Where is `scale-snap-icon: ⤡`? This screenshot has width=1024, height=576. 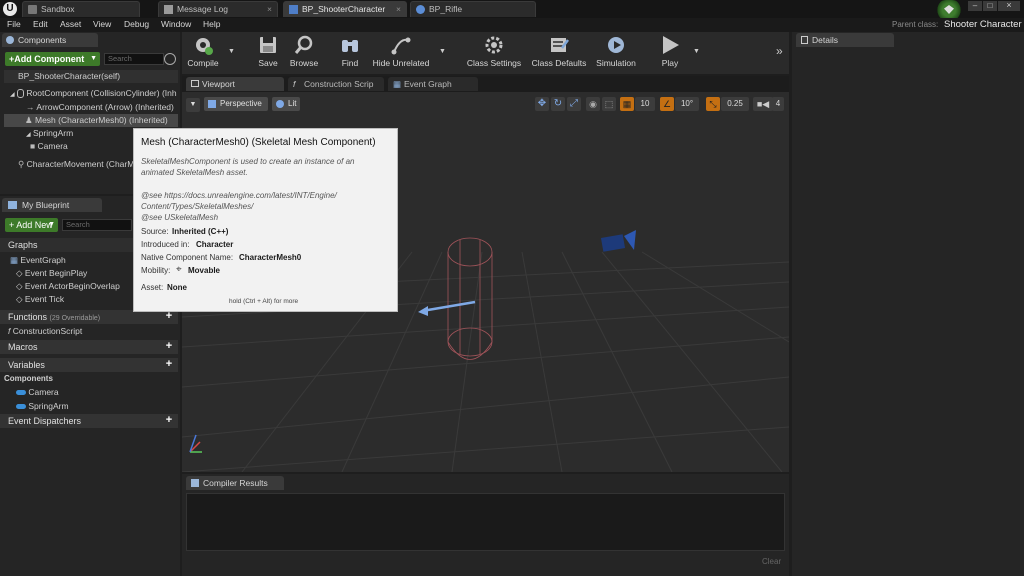 scale-snap-icon: ⤡ is located at coordinates (713, 104).